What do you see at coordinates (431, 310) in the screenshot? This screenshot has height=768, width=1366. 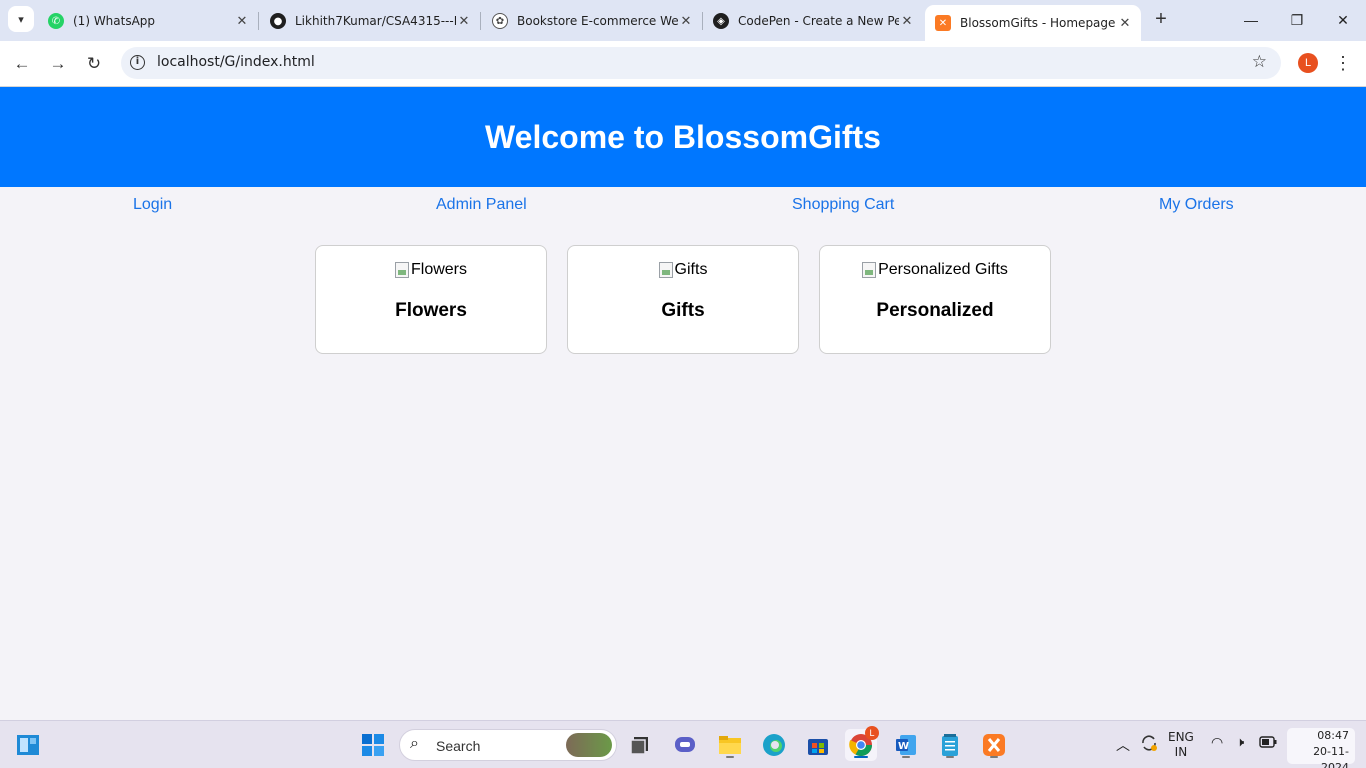 I see `category-label: Flowers` at bounding box center [431, 310].